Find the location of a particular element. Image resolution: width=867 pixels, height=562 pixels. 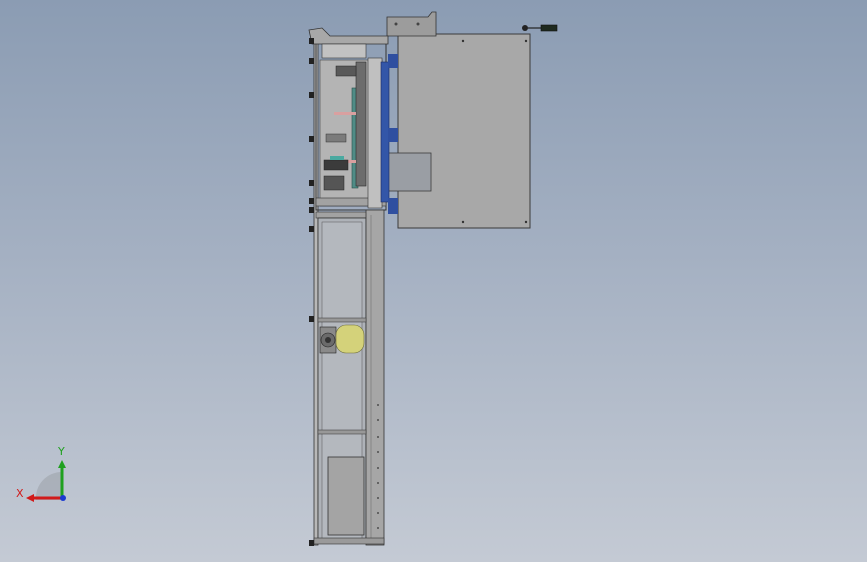

sensor-handle is located at coordinates (540, 28).